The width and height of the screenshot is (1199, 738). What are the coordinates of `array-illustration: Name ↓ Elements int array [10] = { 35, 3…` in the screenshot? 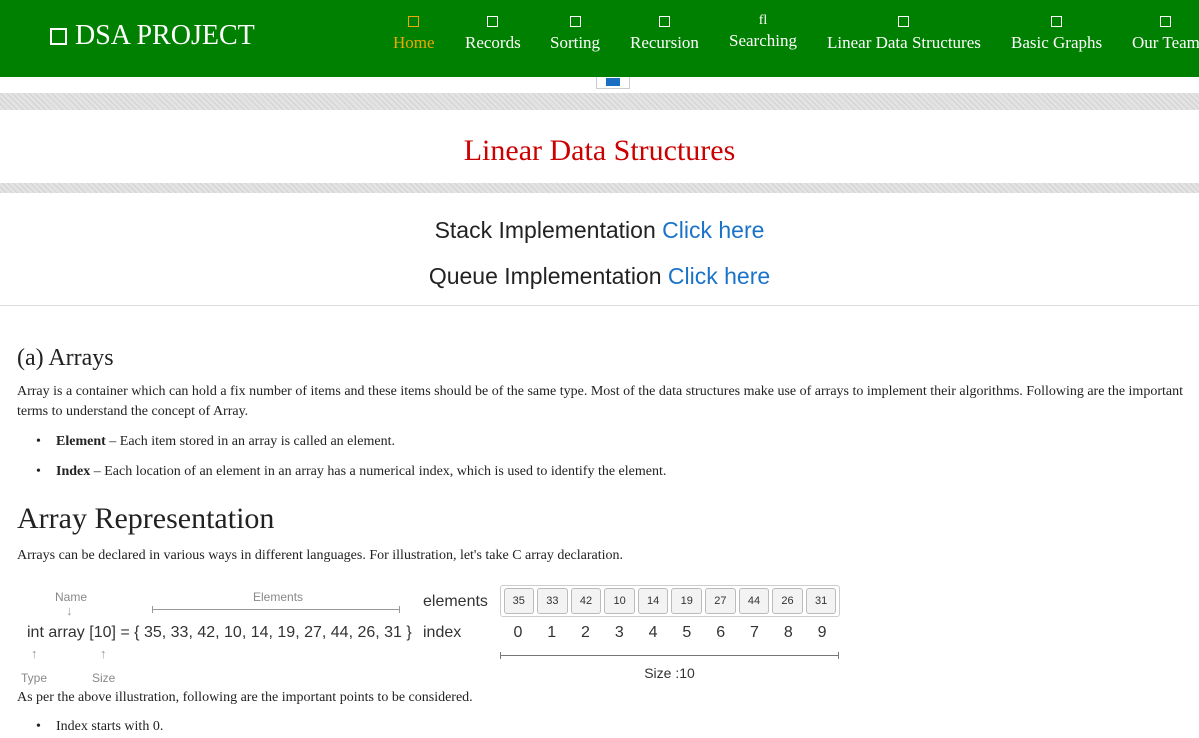 It's located at (430, 635).